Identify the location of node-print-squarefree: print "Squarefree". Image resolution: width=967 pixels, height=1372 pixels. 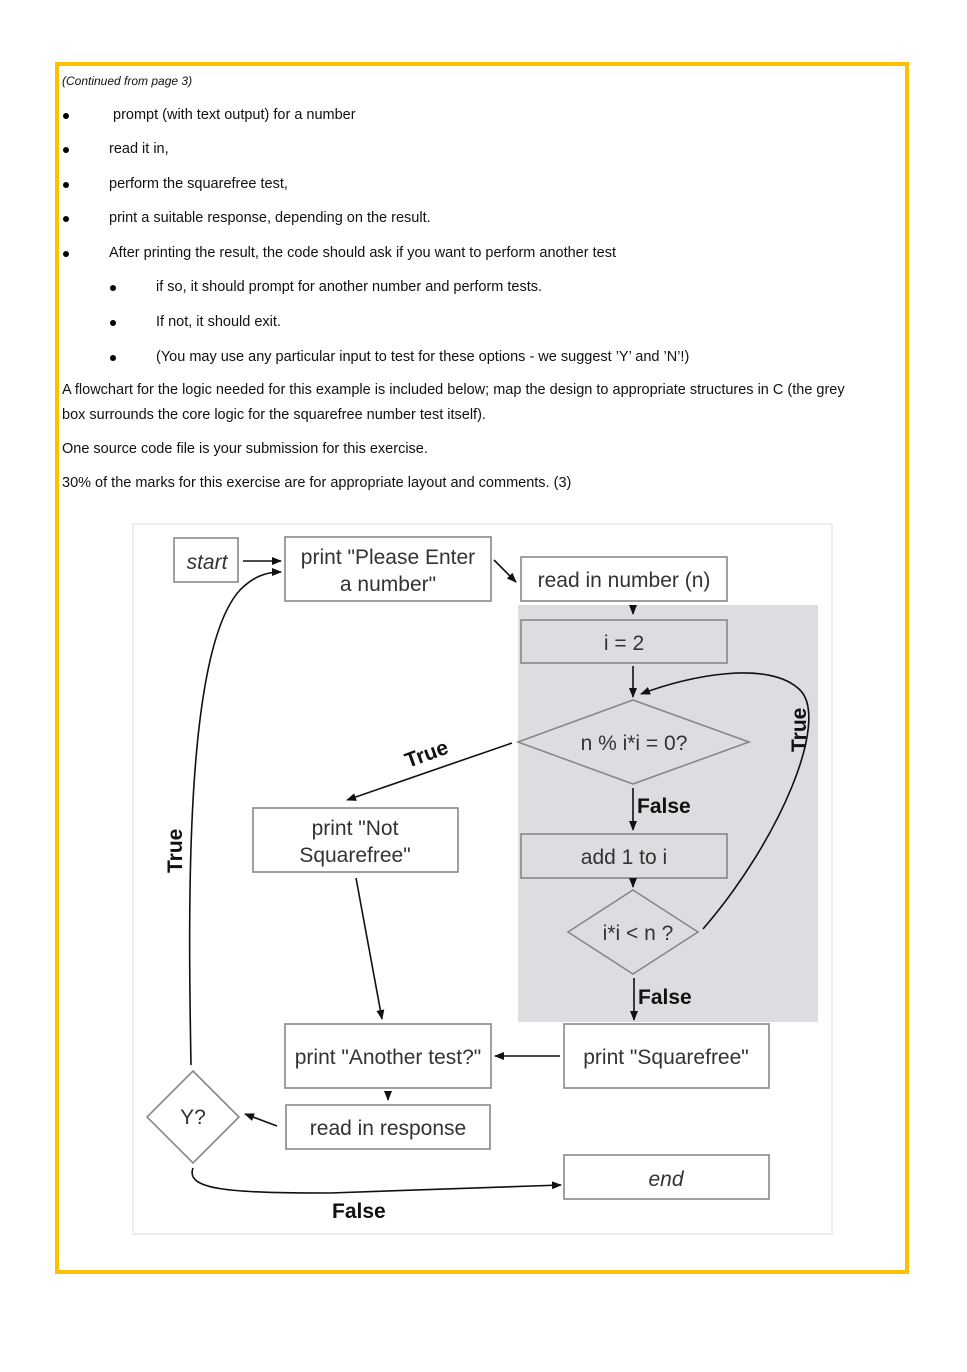
(666, 1056).